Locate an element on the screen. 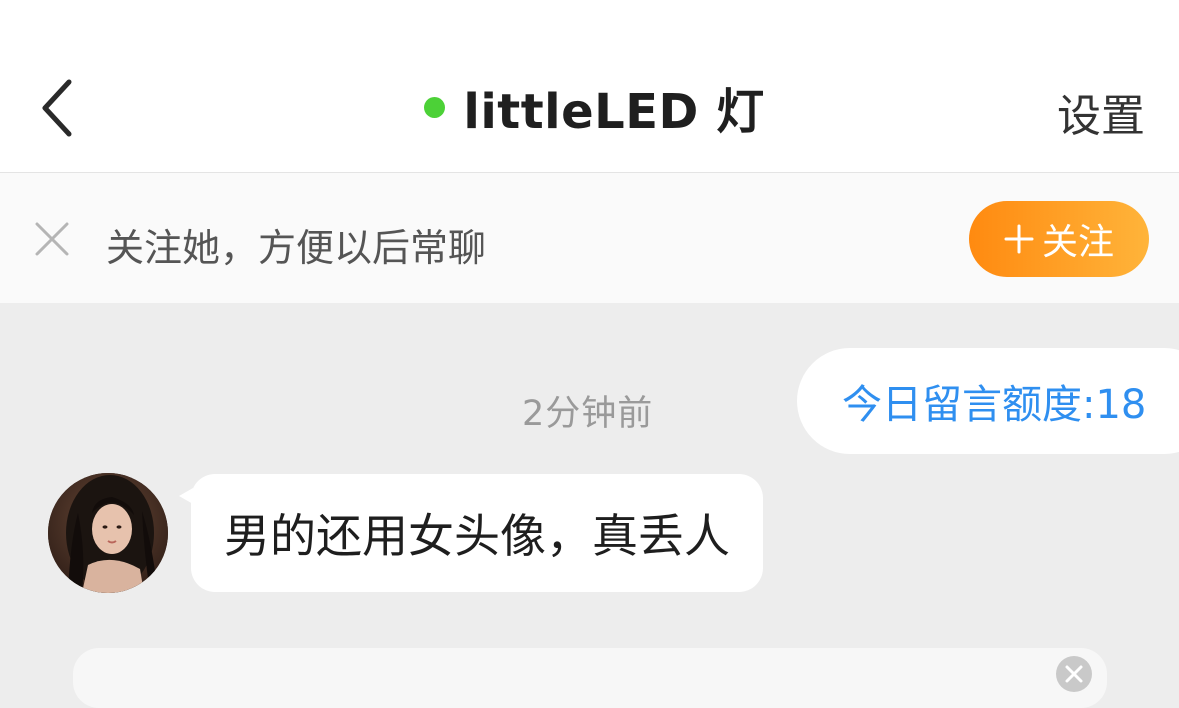  title-area: littleLED 灯 is located at coordinates (589, 107).